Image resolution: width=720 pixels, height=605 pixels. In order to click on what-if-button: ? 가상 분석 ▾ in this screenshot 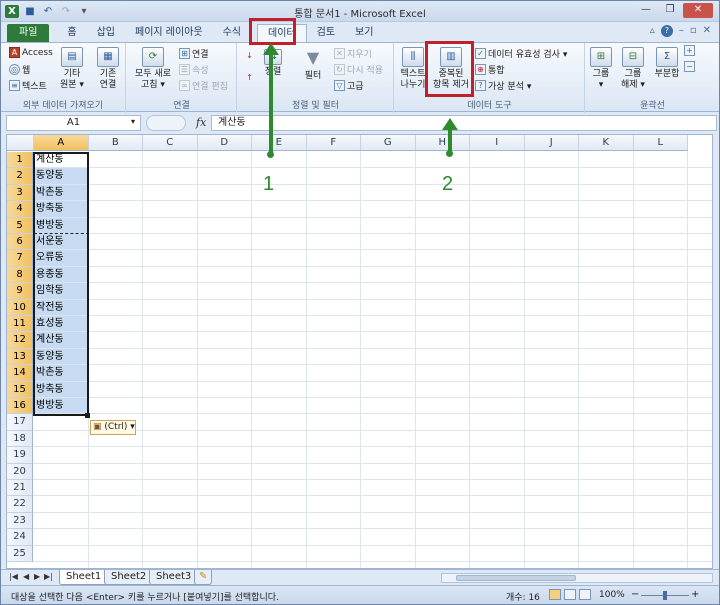, I will do `click(503, 85)`.